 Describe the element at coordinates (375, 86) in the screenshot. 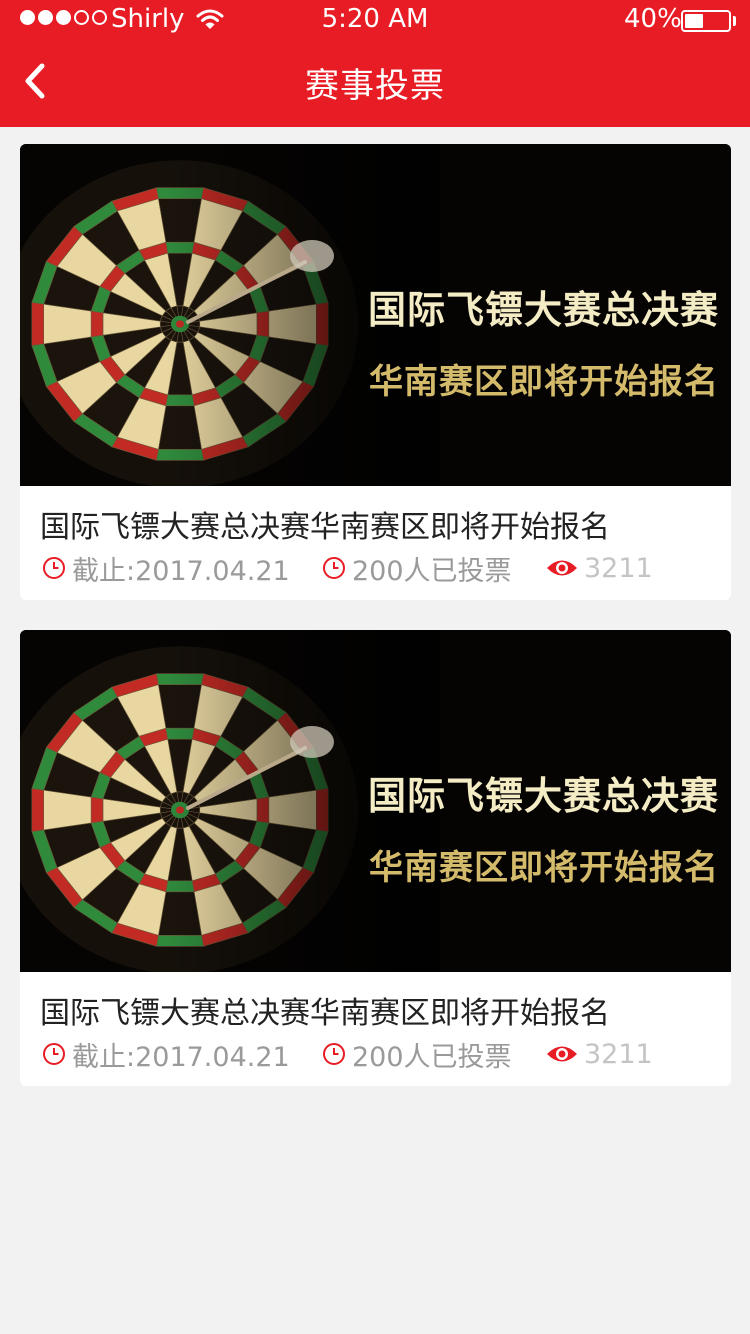

I see `page-title: 赛事投票` at that location.